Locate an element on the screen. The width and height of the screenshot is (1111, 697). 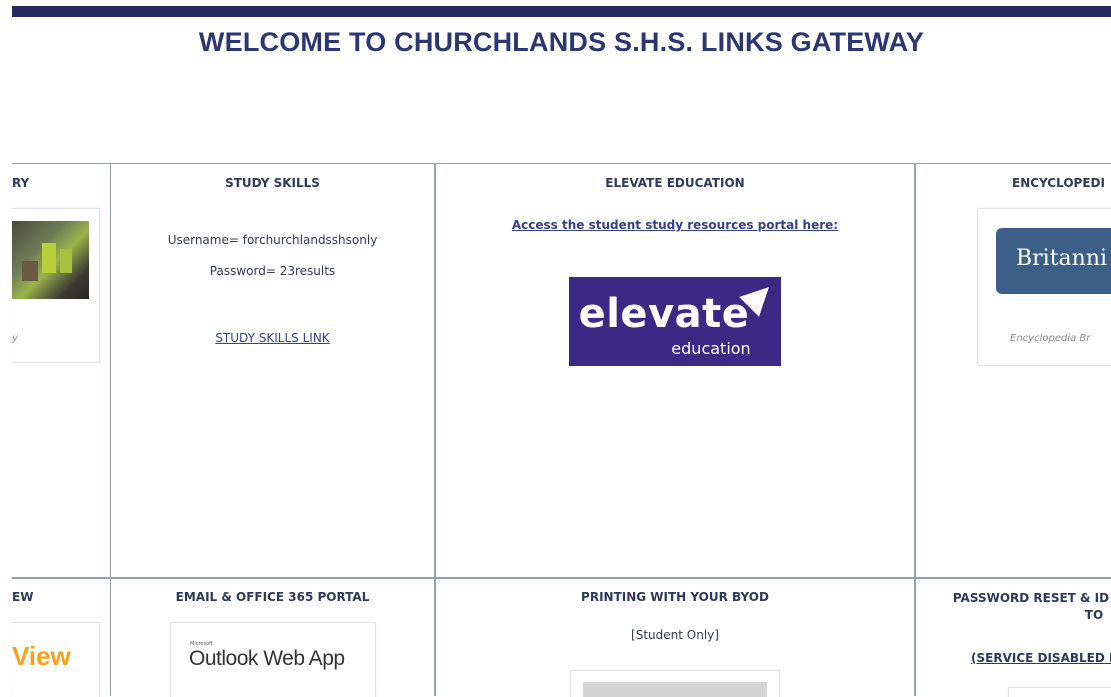
password-reset-title: PASSWORD RESET & ID TO is located at coordinates (1023, 607).